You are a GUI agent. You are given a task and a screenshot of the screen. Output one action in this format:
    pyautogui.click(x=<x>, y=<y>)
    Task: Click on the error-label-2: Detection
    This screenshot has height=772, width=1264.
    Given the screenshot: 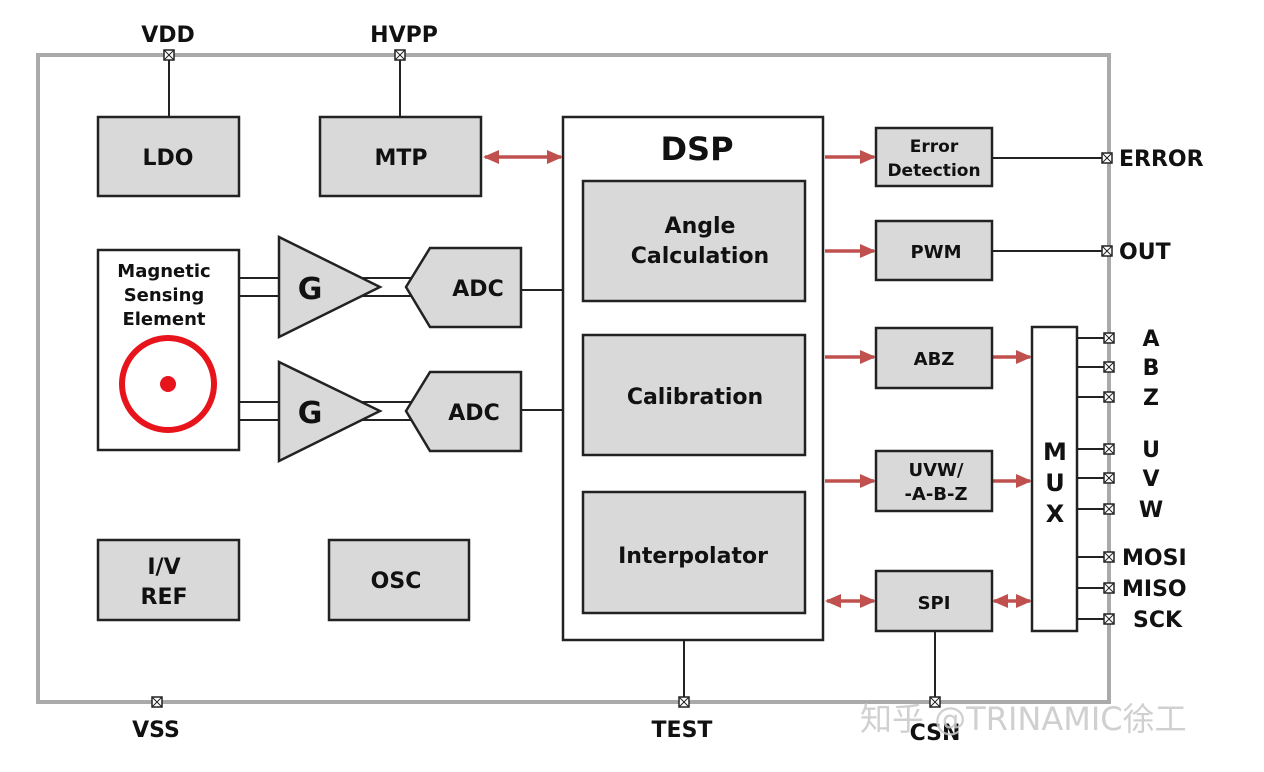 What is the action you would take?
    pyautogui.click(x=933, y=171)
    